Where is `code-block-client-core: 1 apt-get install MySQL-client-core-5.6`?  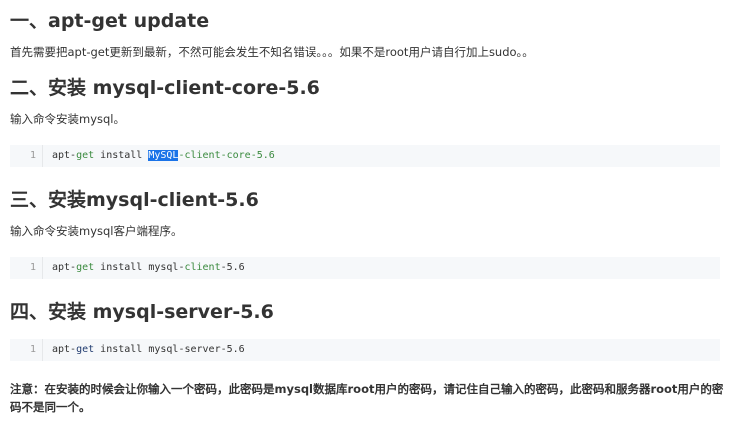
code-block-client-core: 1 apt-get install MySQL-client-core-5.6 is located at coordinates (365, 156).